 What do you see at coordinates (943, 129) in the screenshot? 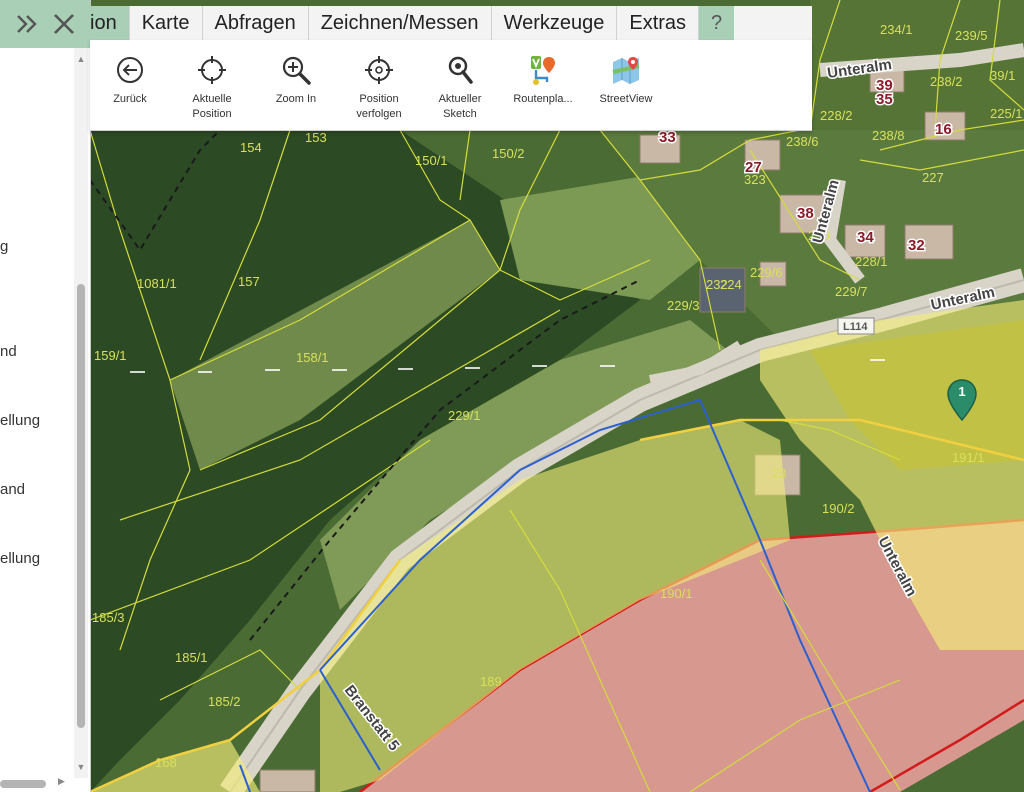
I see `house-number: 16` at bounding box center [943, 129].